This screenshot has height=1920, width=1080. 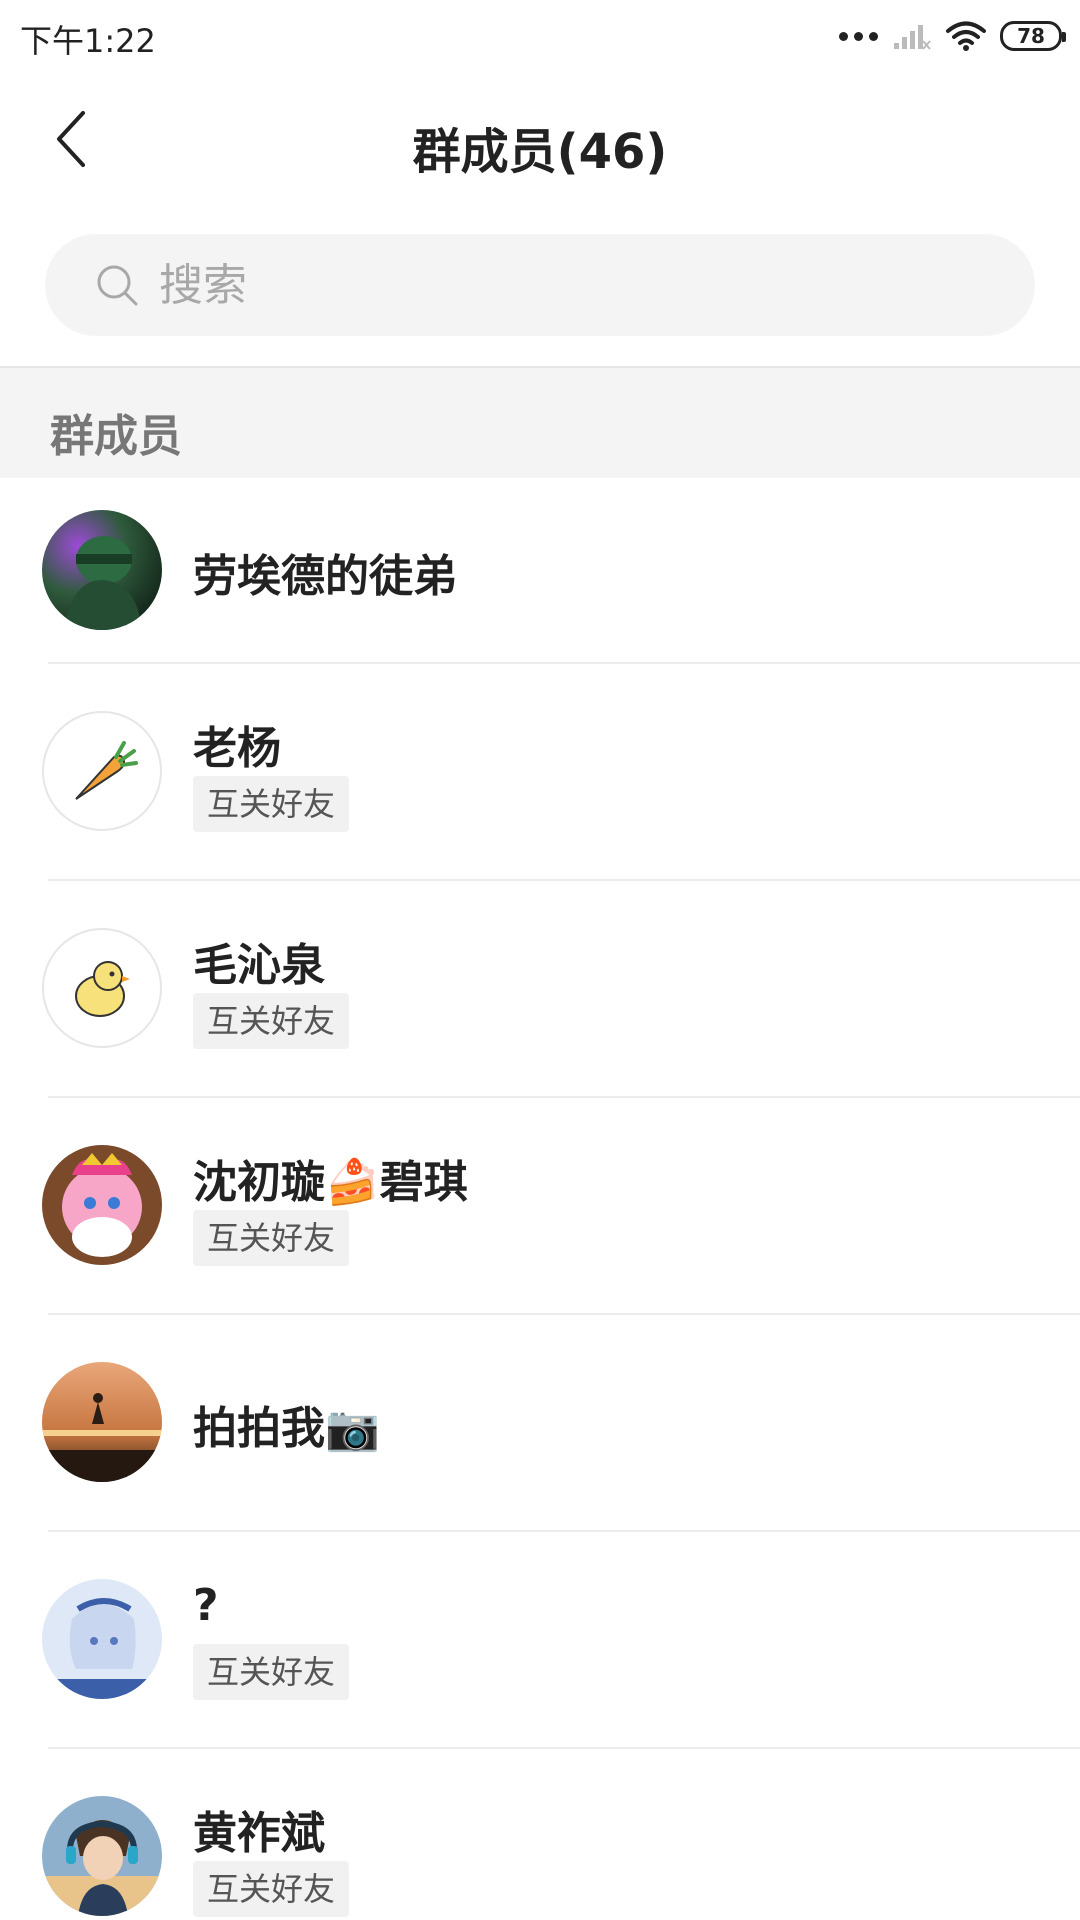 I want to click on more-dots-icon, so click(x=858, y=36).